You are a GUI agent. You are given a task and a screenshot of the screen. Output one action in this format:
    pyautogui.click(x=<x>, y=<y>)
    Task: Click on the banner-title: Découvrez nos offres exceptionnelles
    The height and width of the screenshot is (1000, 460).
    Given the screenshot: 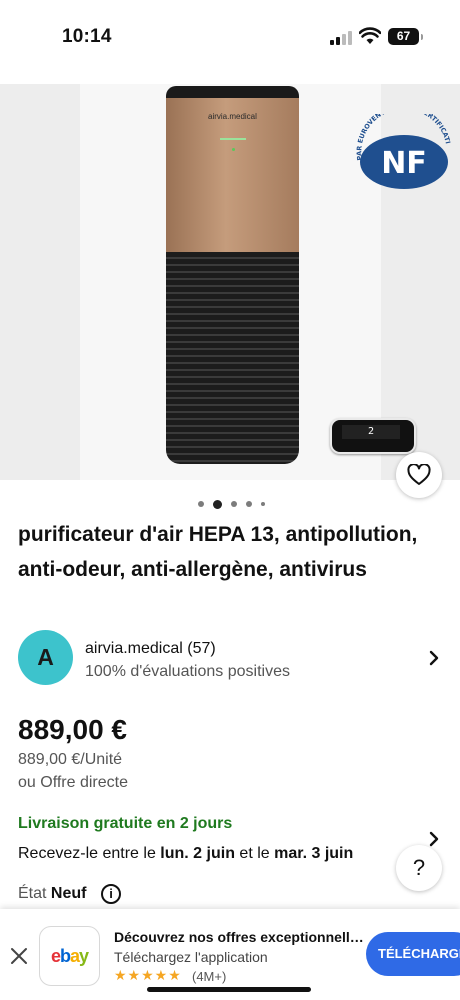 What is the action you would take?
    pyautogui.click(x=239, y=937)
    